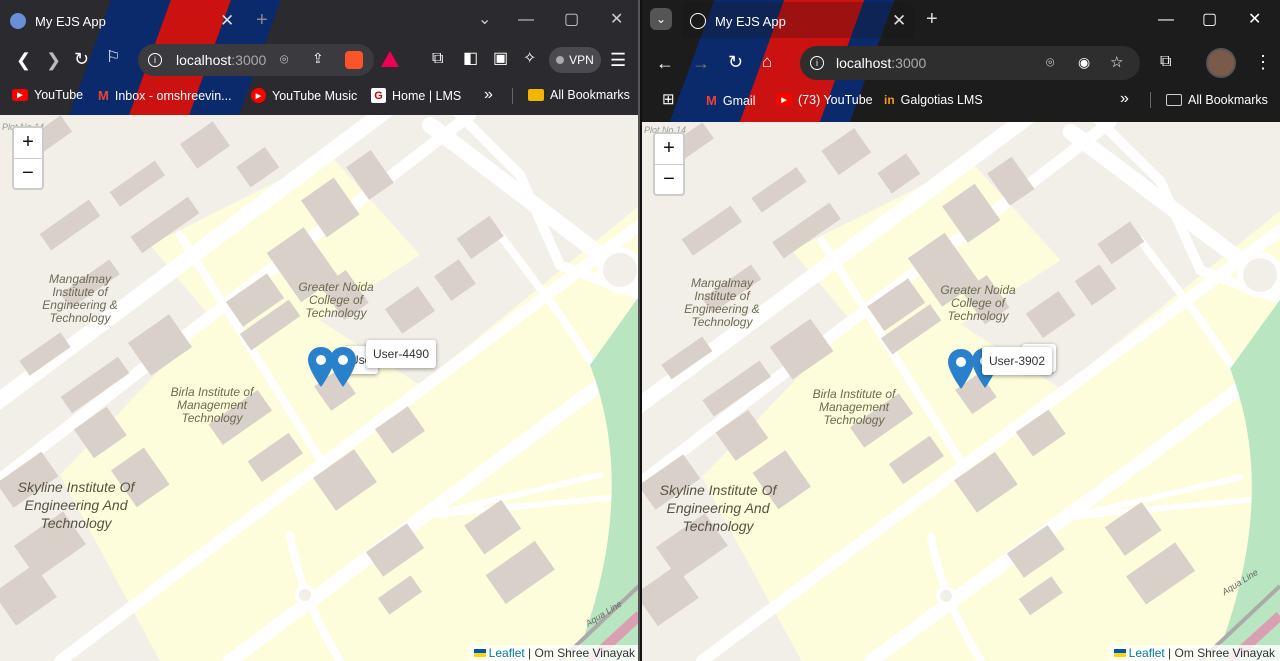 Image resolution: width=1280 pixels, height=661 pixels. What do you see at coordinates (618, 60) in the screenshot?
I see `menu-icon: ☰` at bounding box center [618, 60].